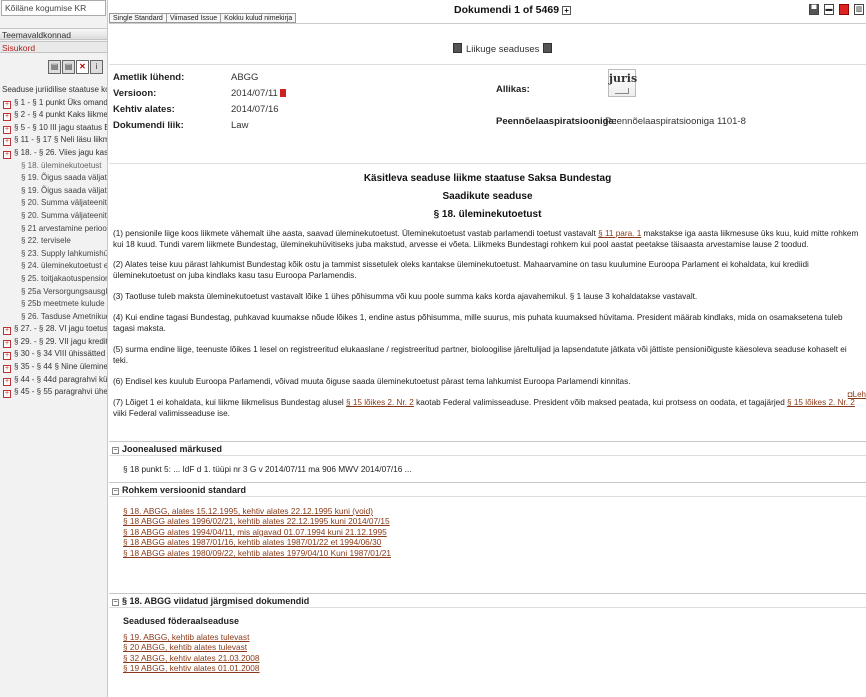 Image resolution: width=866 pixels, height=697 pixels. What do you see at coordinates (53, 367) in the screenshot?
I see `toc-item: +§ 35 - § 44 § Nine üleminekukor` at bounding box center [53, 367].